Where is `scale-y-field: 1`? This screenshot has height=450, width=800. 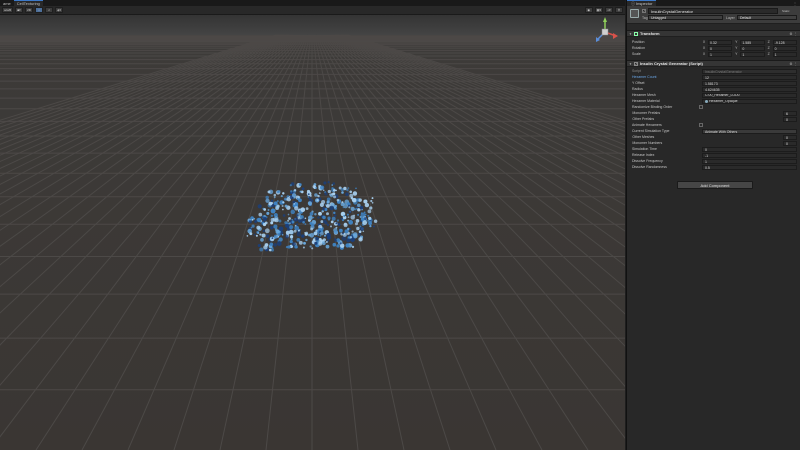 scale-y-field: 1 is located at coordinates (752, 54).